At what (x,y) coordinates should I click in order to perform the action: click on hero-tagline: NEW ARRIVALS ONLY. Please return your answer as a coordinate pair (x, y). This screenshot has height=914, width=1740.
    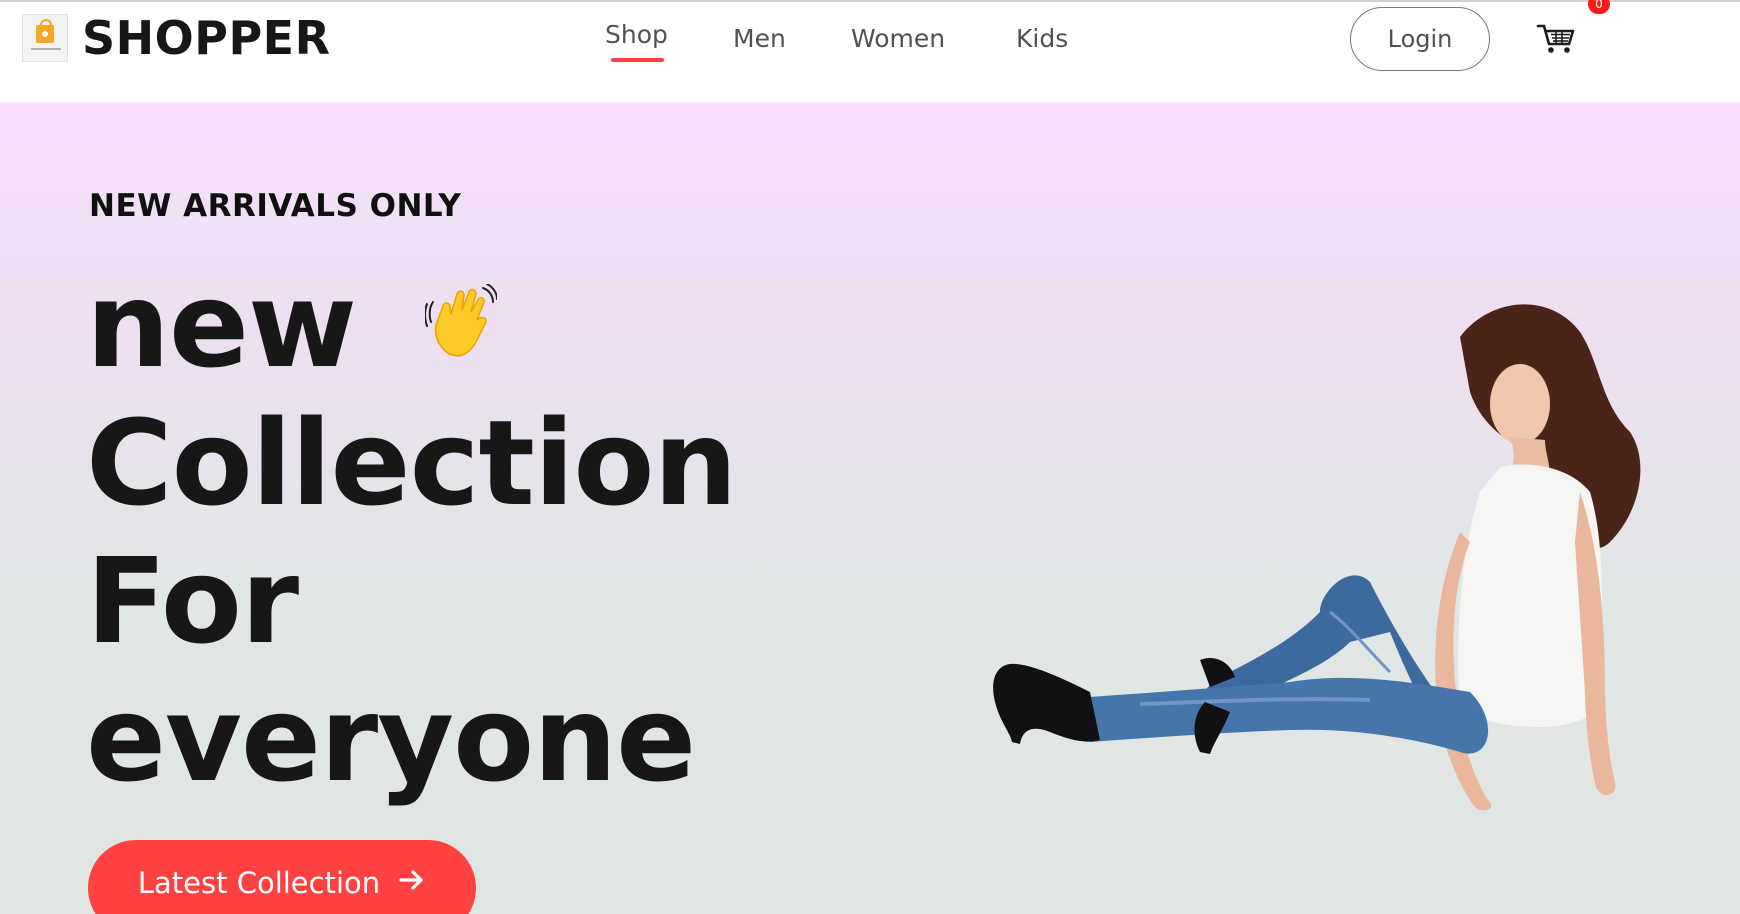
    Looking at the image, I should click on (275, 206).